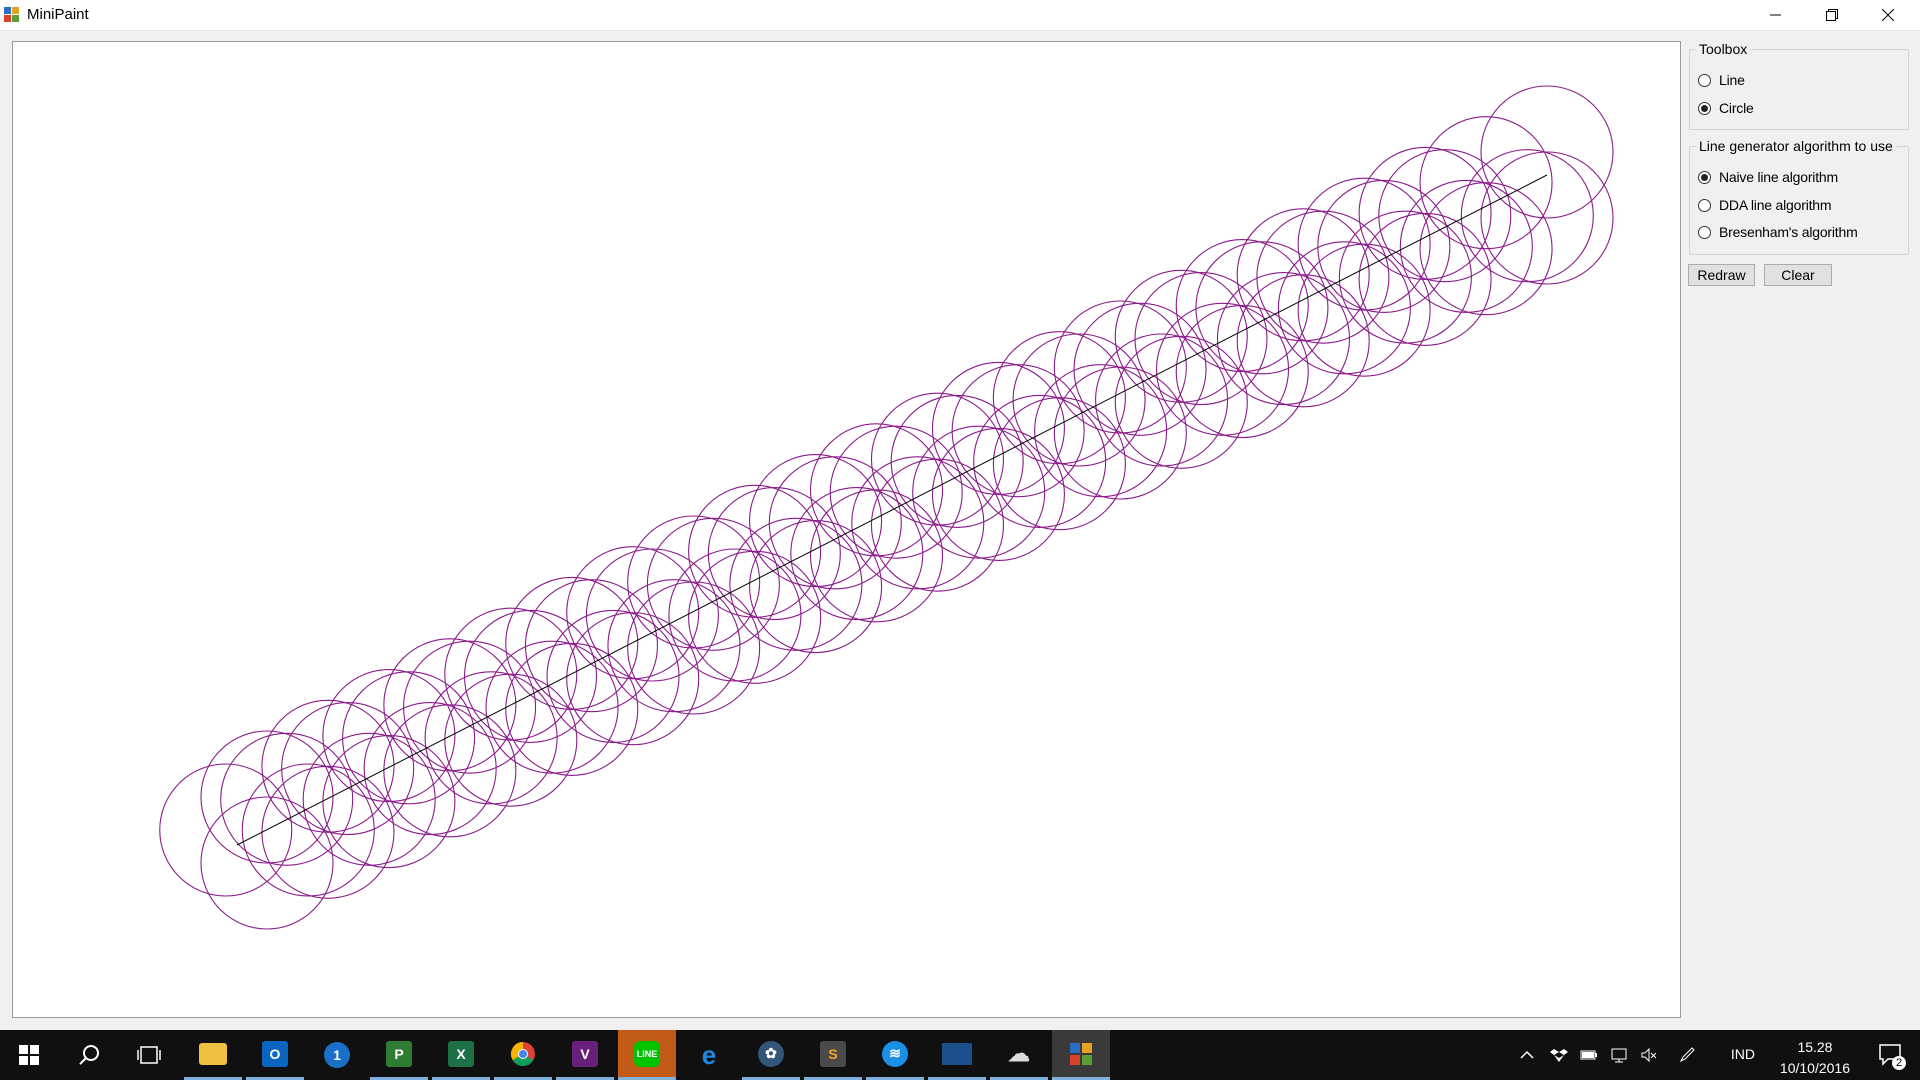 Image resolution: width=1920 pixels, height=1080 pixels. I want to click on sublime-text-icon: S, so click(833, 1053).